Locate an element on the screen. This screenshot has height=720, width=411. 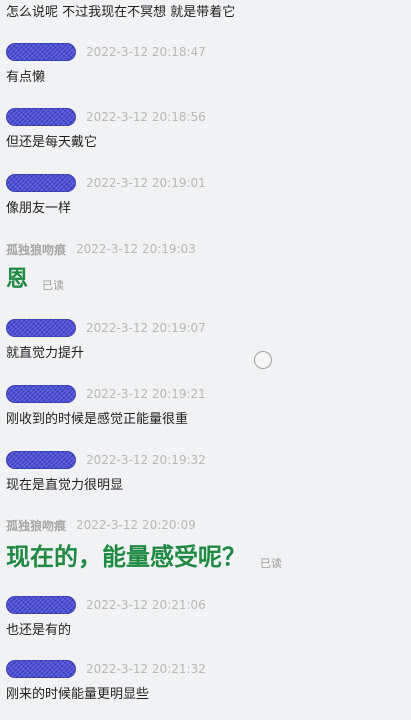
message-meta: 2022-3-12 20:18:56 is located at coordinates (206, 117).